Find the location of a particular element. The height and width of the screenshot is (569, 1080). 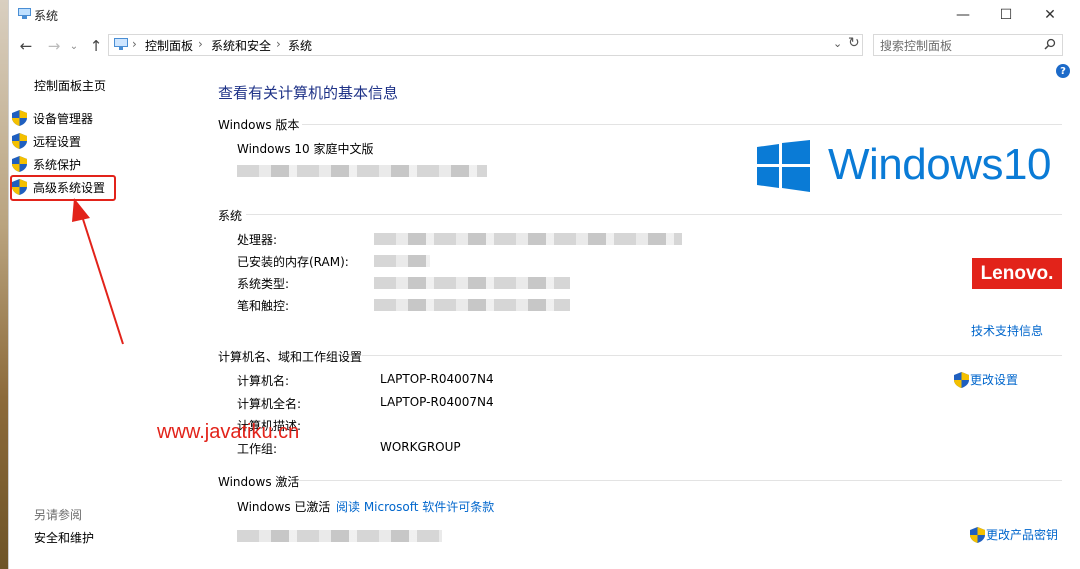

security-maintenance-link: 安全和维护 is located at coordinates (64, 537).